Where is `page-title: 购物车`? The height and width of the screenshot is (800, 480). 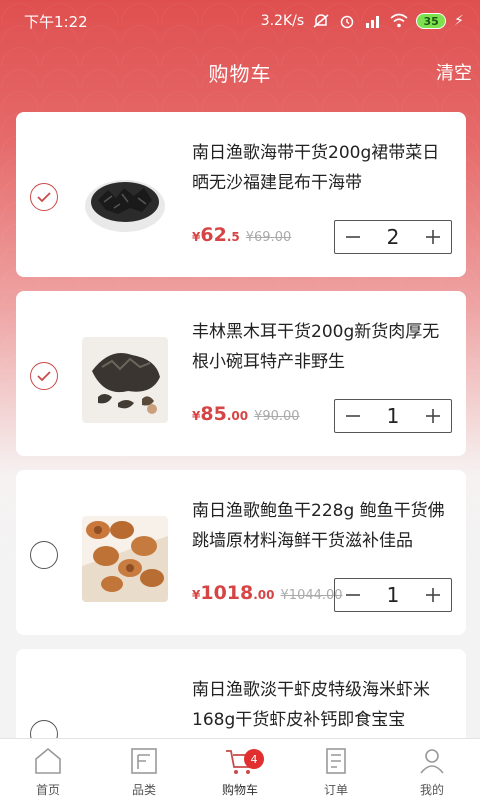
page-title: 购物车 is located at coordinates (240, 73).